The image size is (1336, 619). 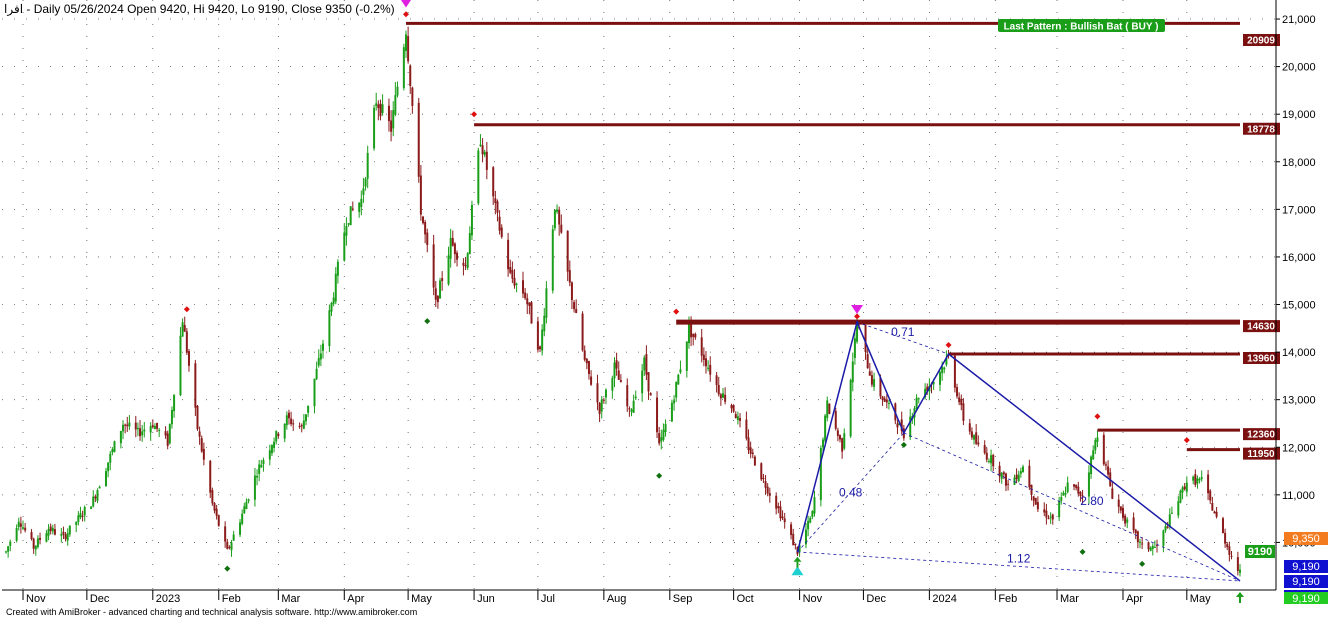 What do you see at coordinates (1092, 501) in the screenshot?
I see `pattern-ratio-label: 2.80` at bounding box center [1092, 501].